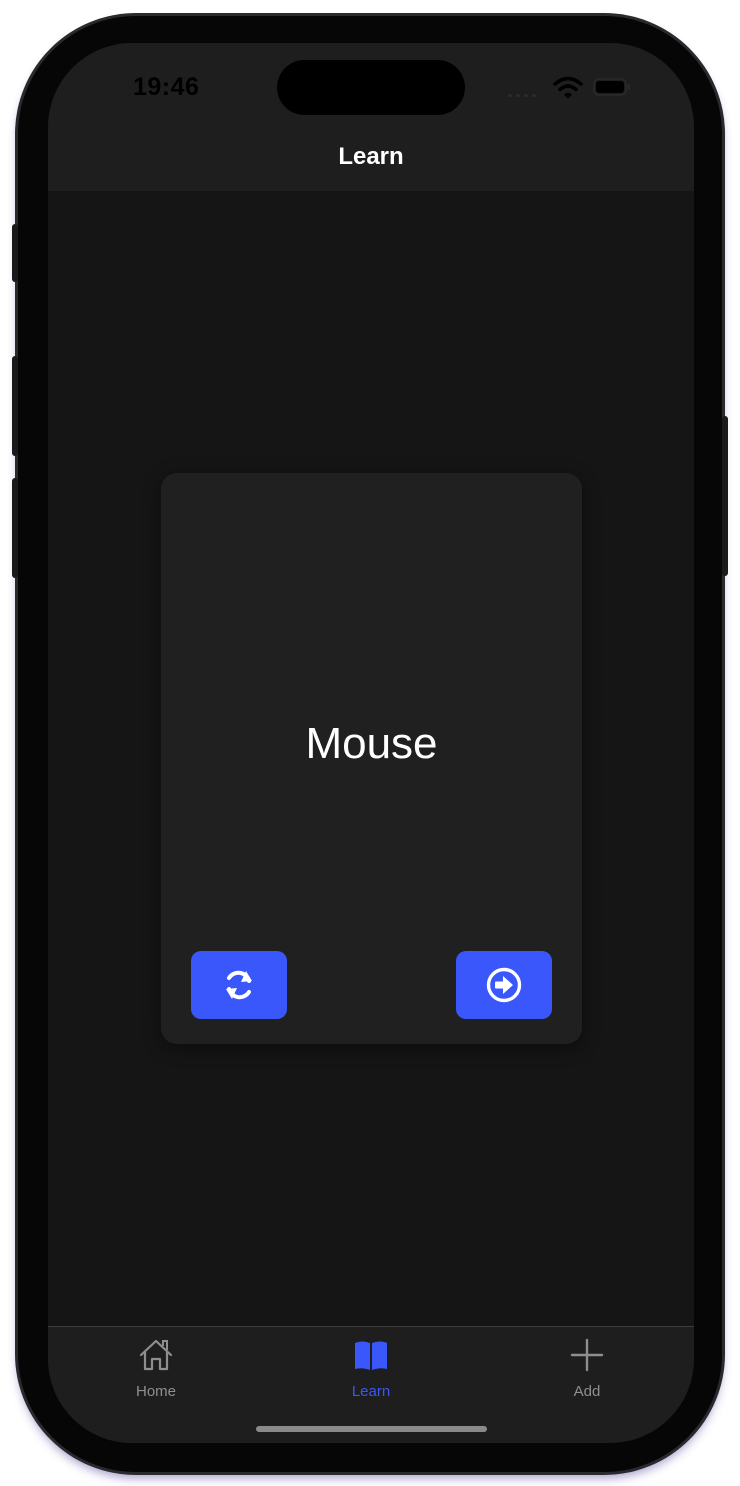 The width and height of the screenshot is (740, 1486). What do you see at coordinates (526, 95) in the screenshot?
I see `cellular-signal-icon` at bounding box center [526, 95].